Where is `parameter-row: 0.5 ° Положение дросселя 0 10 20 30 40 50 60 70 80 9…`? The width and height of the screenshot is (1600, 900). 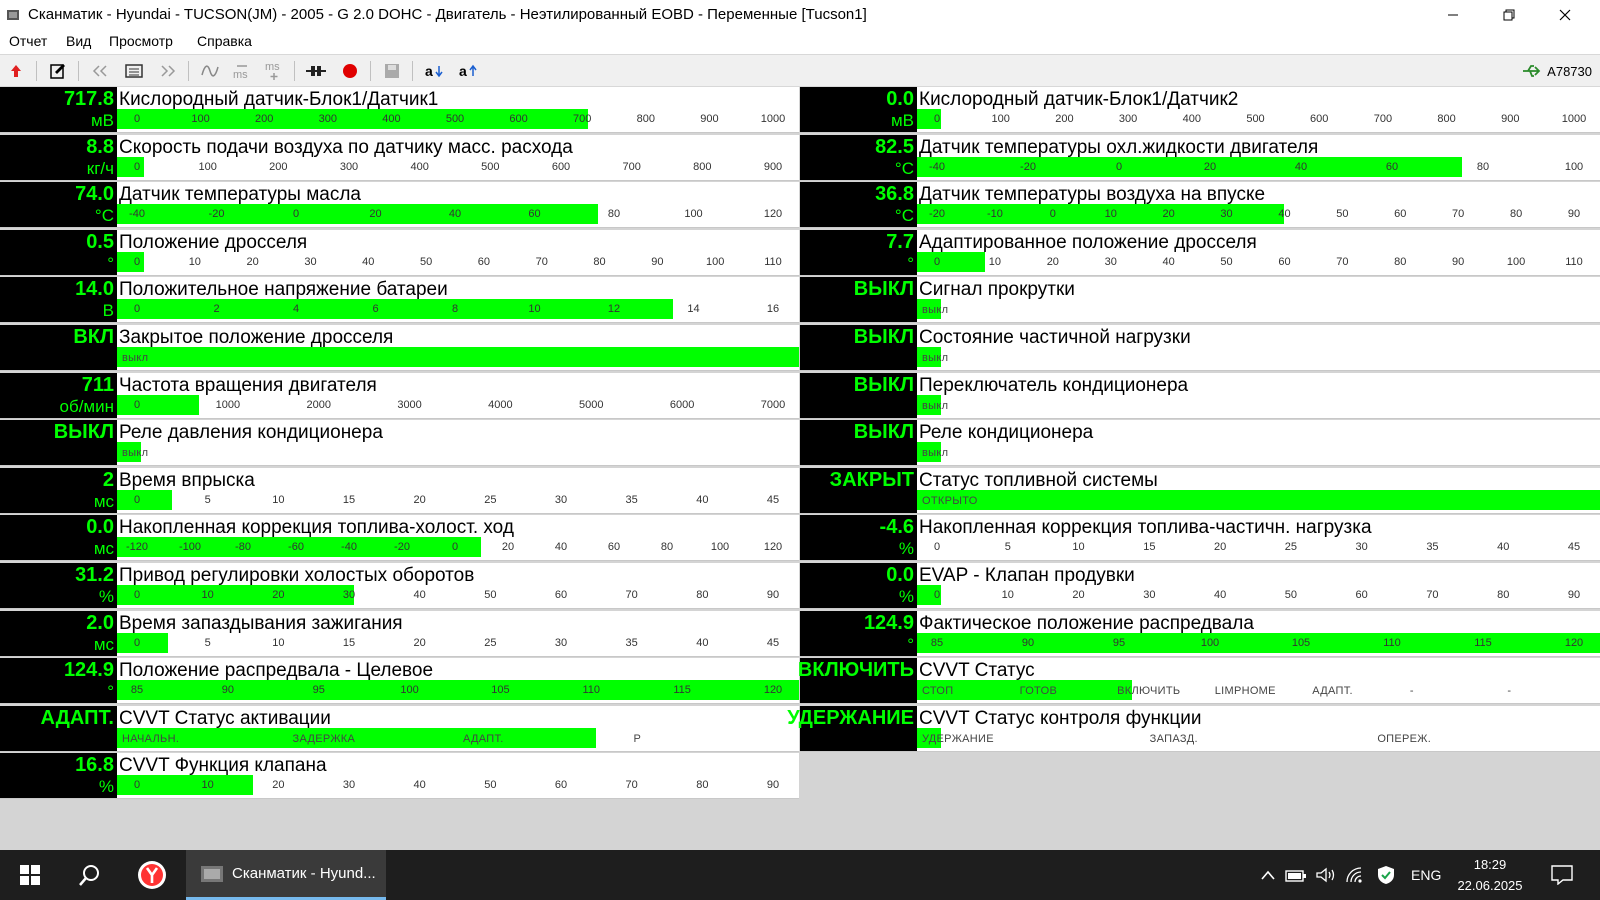
parameter-row: 0.5 ° Положение дросселя 0 10 20 30 40 50 60 70 80 9… is located at coordinates (399, 252).